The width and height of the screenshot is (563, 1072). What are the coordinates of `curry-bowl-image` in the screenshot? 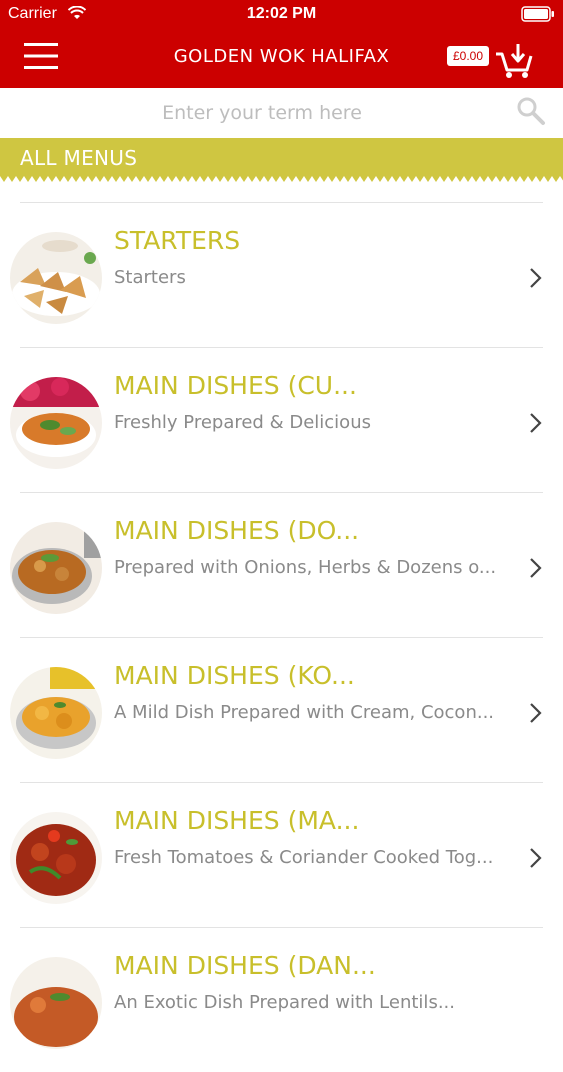 It's located at (56, 423).